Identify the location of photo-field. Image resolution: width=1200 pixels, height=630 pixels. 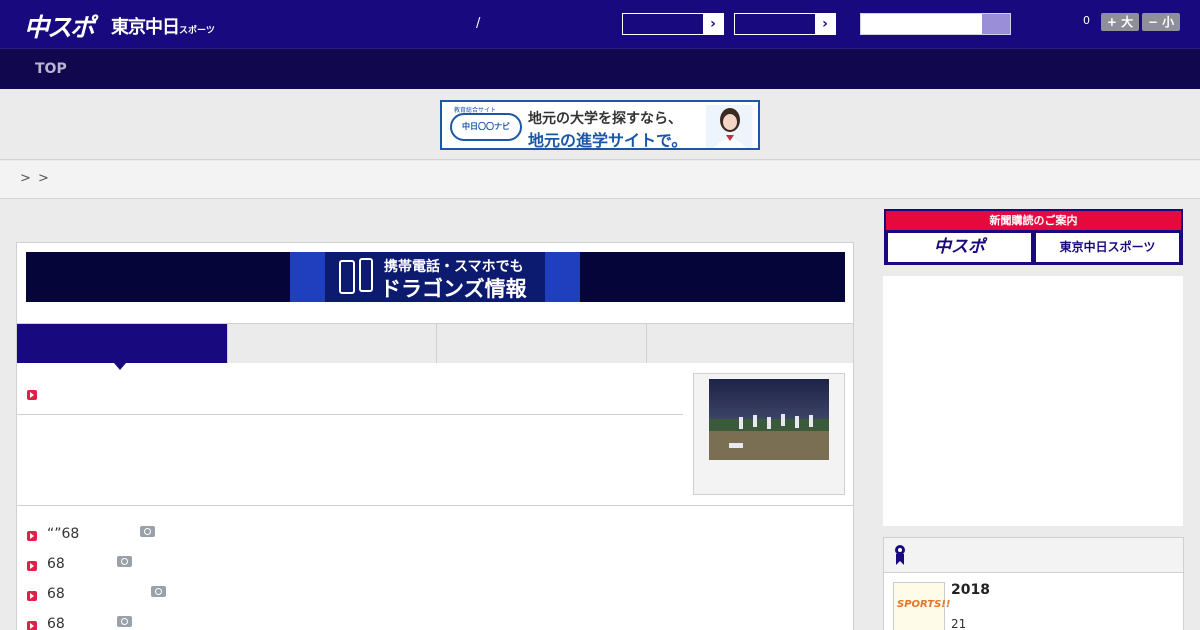
(769, 445).